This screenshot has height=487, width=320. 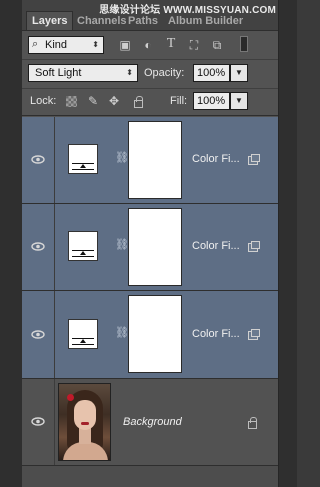 I want to click on type-filter-icon: T, so click(x=171, y=44).